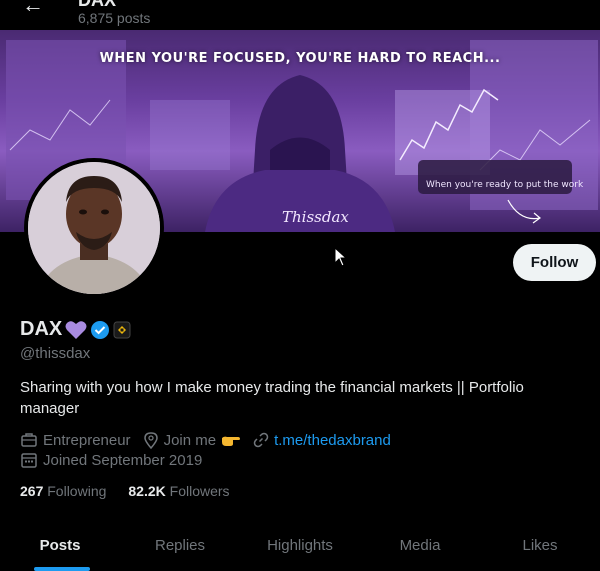 This screenshot has height=571, width=600. I want to click on following-count: 267, so click(32, 491).